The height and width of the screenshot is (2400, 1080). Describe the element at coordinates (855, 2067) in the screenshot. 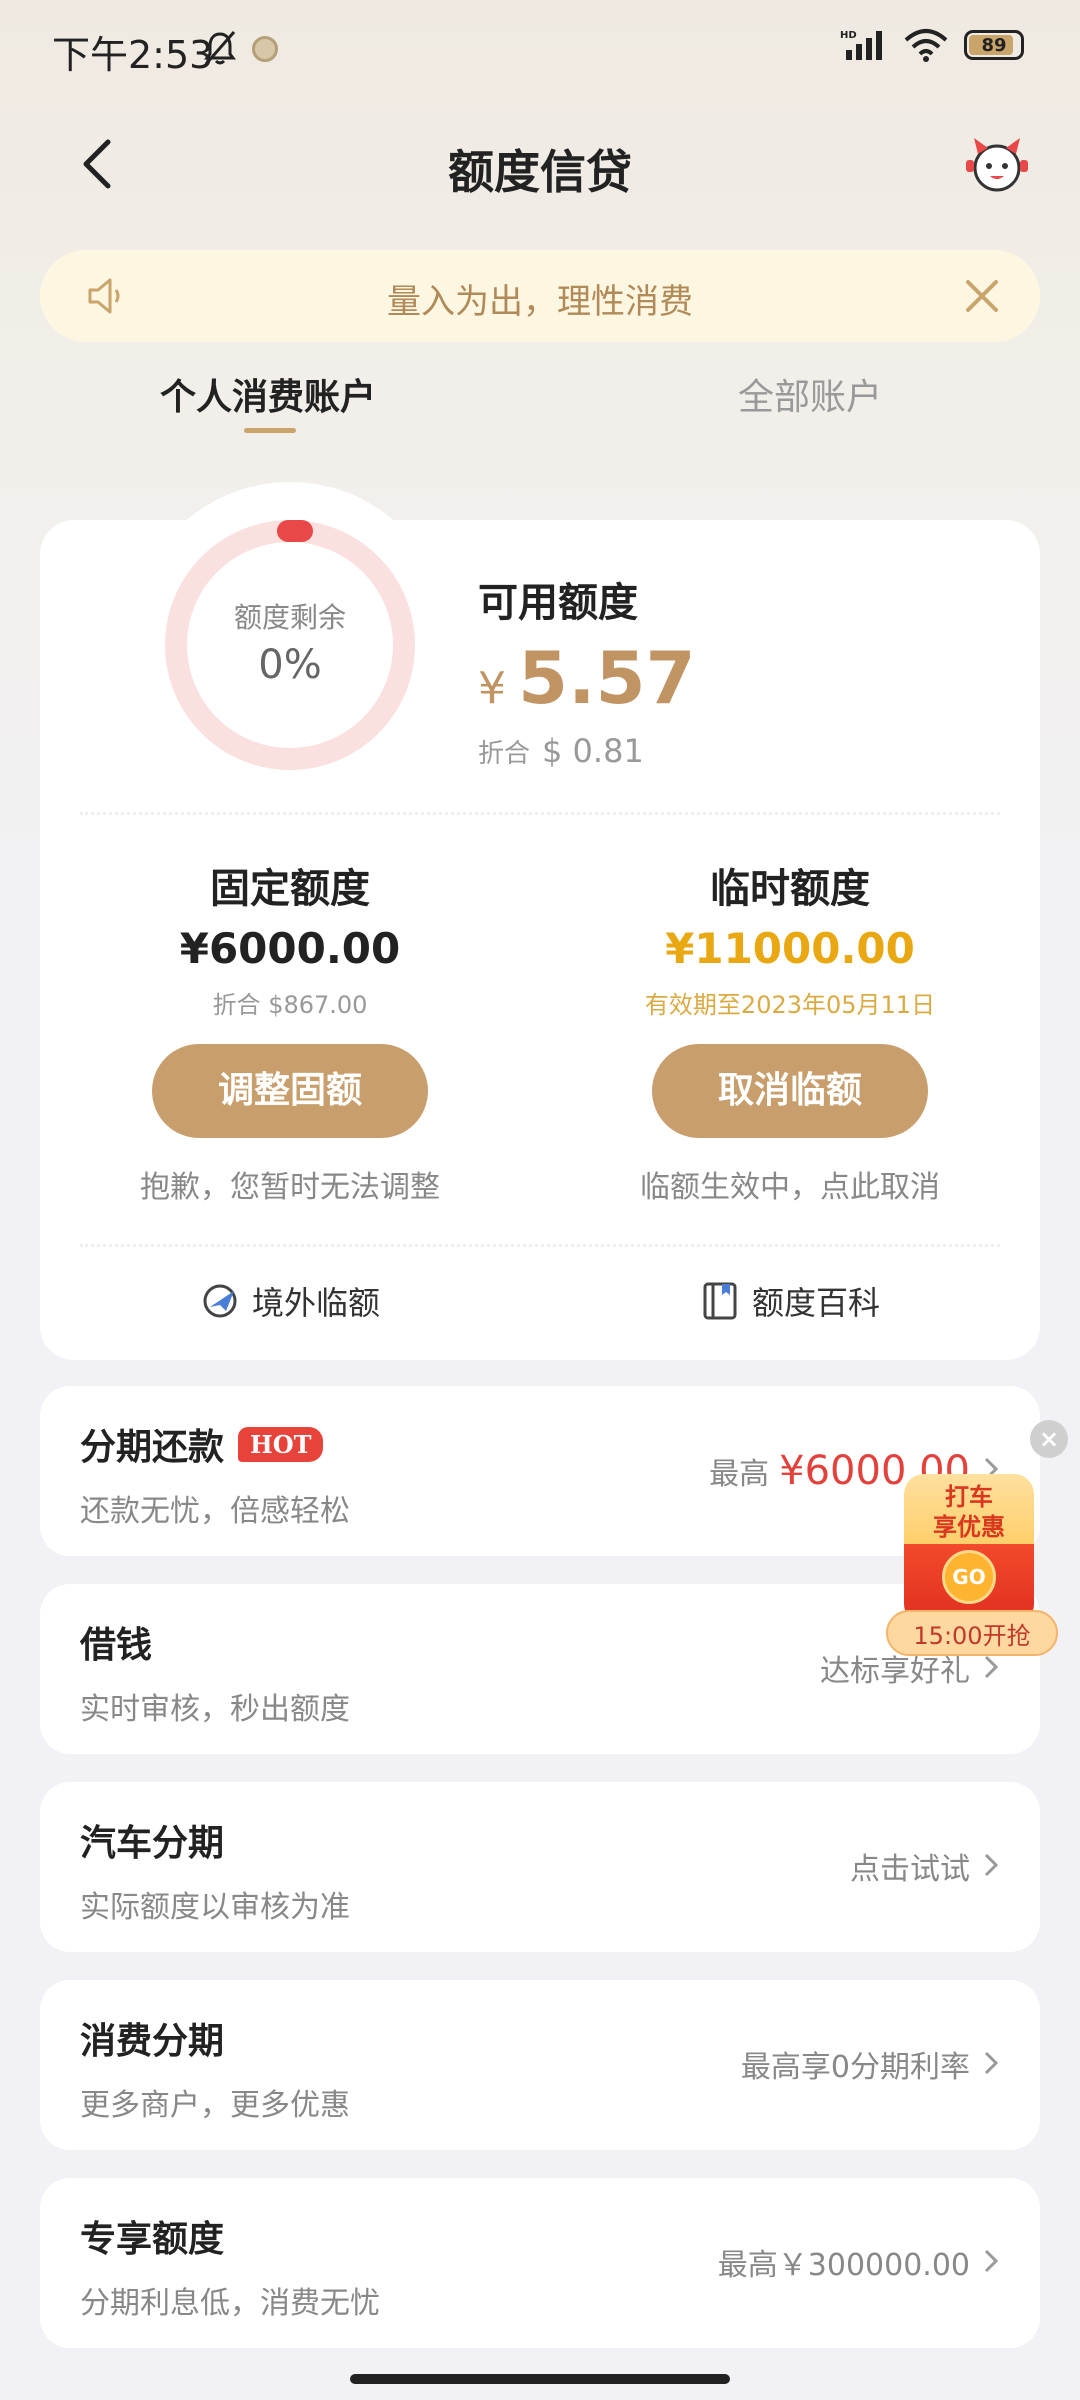

I see `item-right-text: 最高享0分期利率` at that location.